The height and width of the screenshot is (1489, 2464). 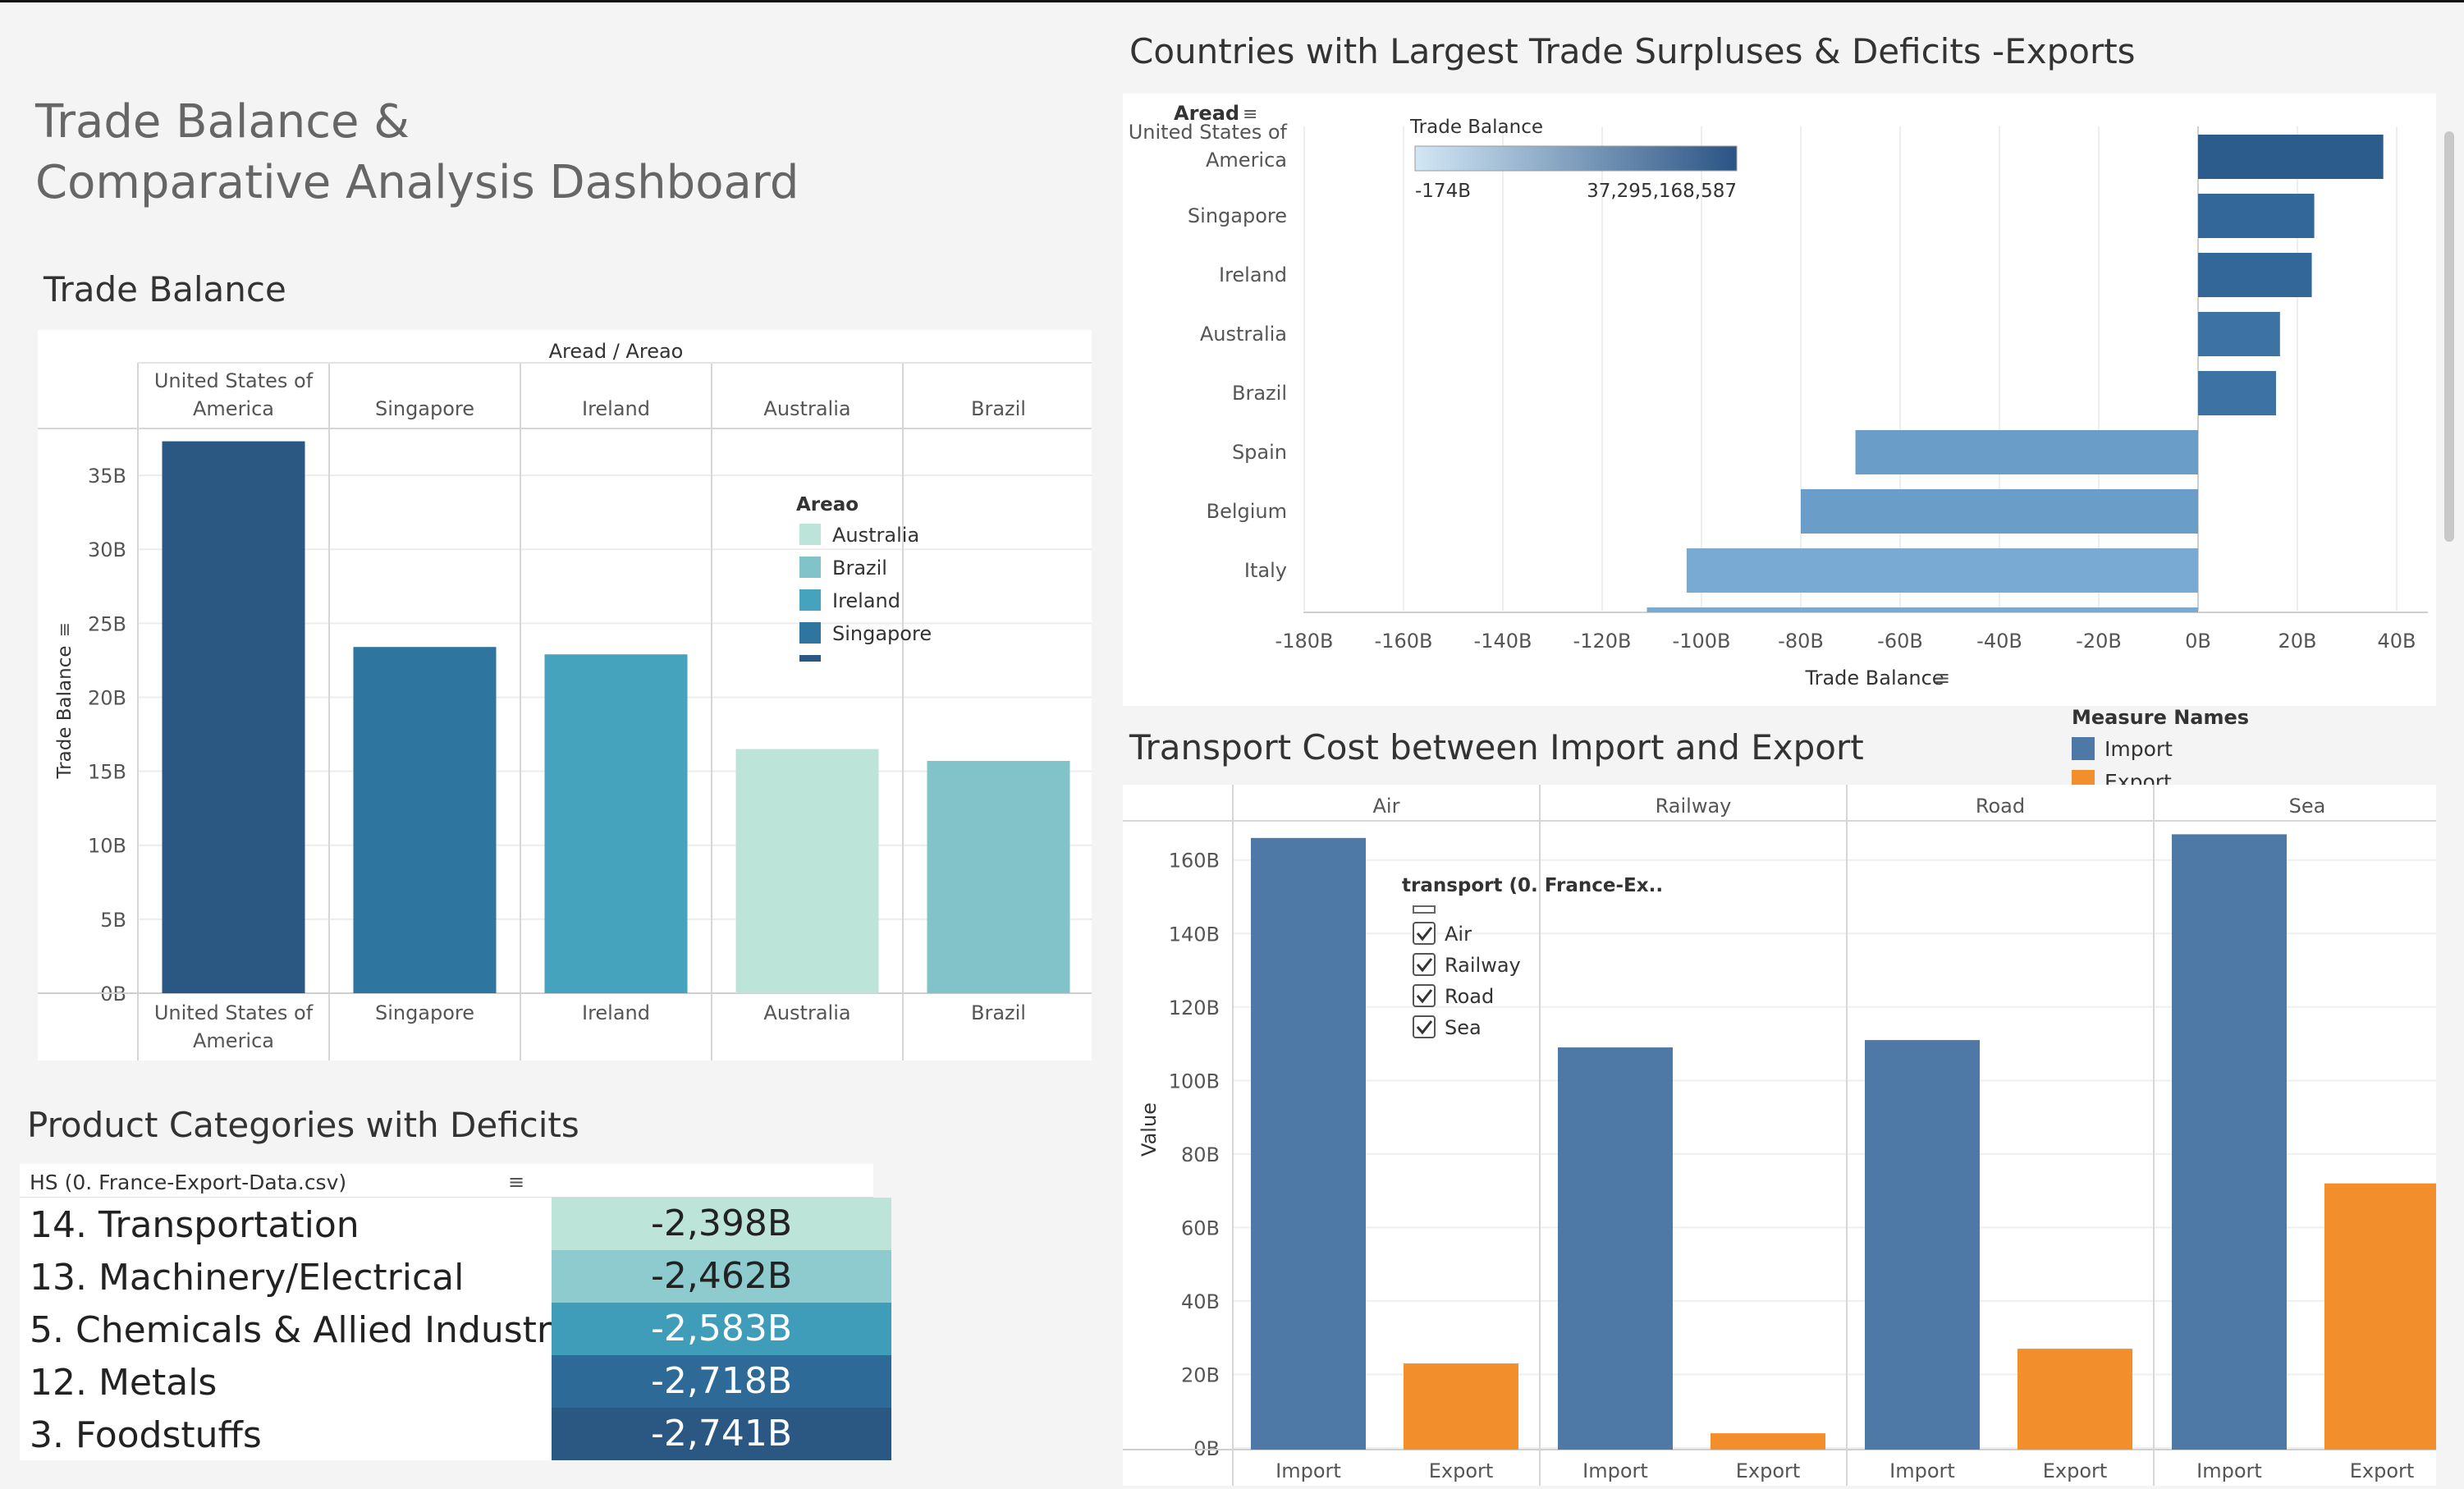 I want to click on filter-option-label: Road, so click(x=1470, y=996).